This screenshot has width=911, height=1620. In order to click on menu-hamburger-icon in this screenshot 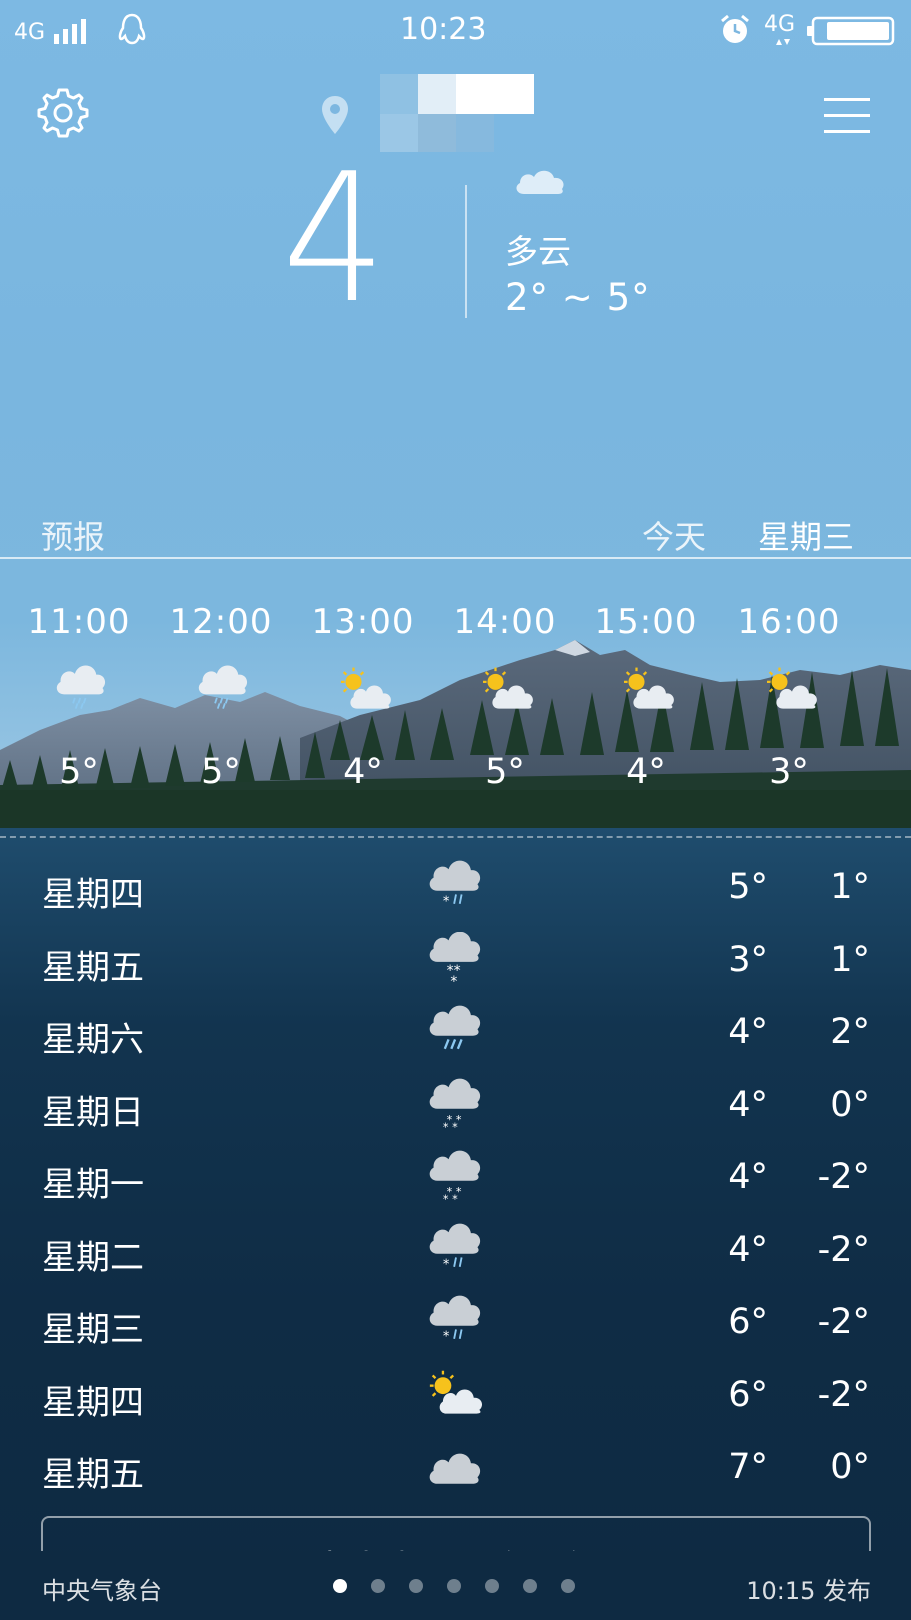, I will do `click(847, 116)`.